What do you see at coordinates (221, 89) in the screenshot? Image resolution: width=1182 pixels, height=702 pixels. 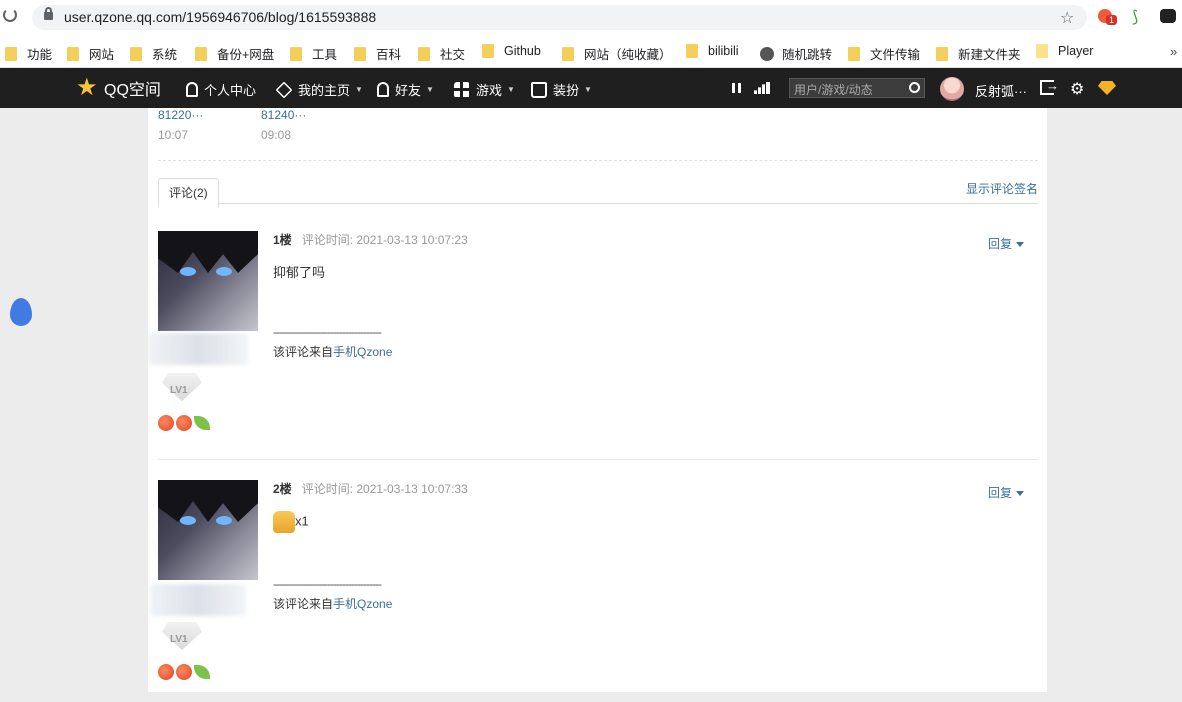 I see `nav-personal-center: 个人中心` at bounding box center [221, 89].